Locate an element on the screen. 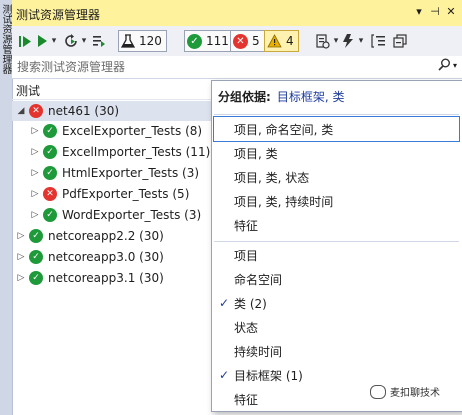 This screenshot has height=415, width=462. toolbar: ▾ ▾ 120 ✓ 111 ✕ 5 4 ▾ ▾ is located at coordinates (237, 41).